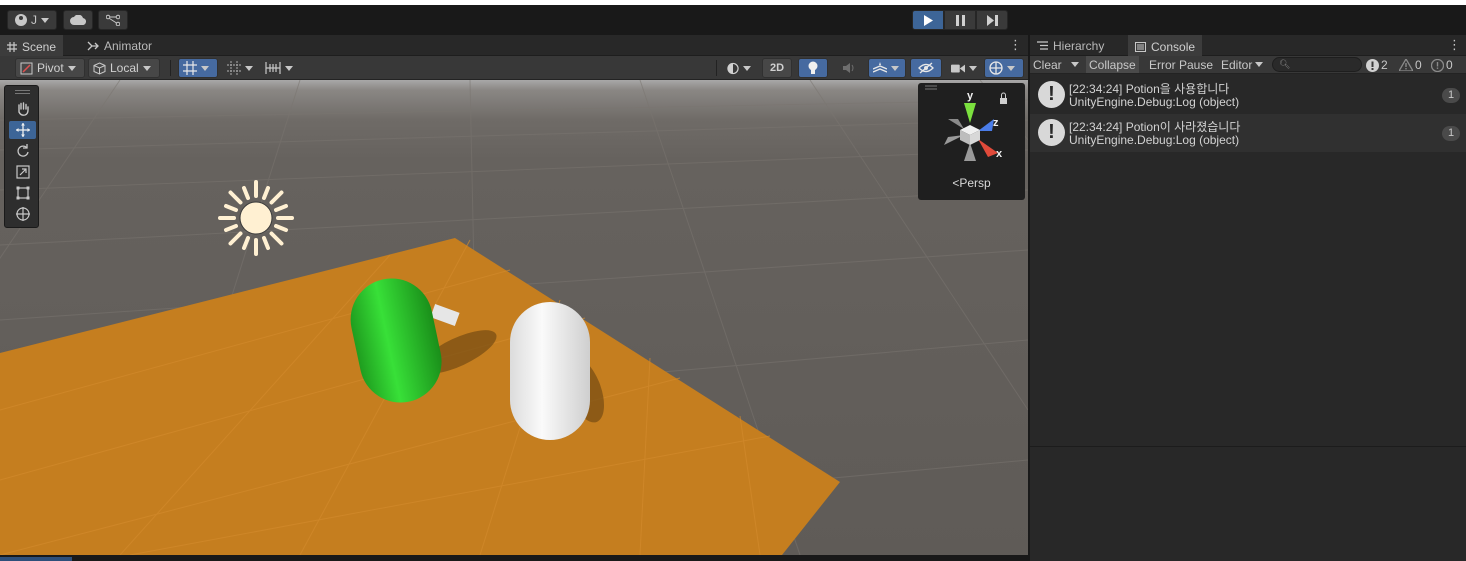  Describe the element at coordinates (39, 46) in the screenshot. I see `tab-label: Scene` at that location.